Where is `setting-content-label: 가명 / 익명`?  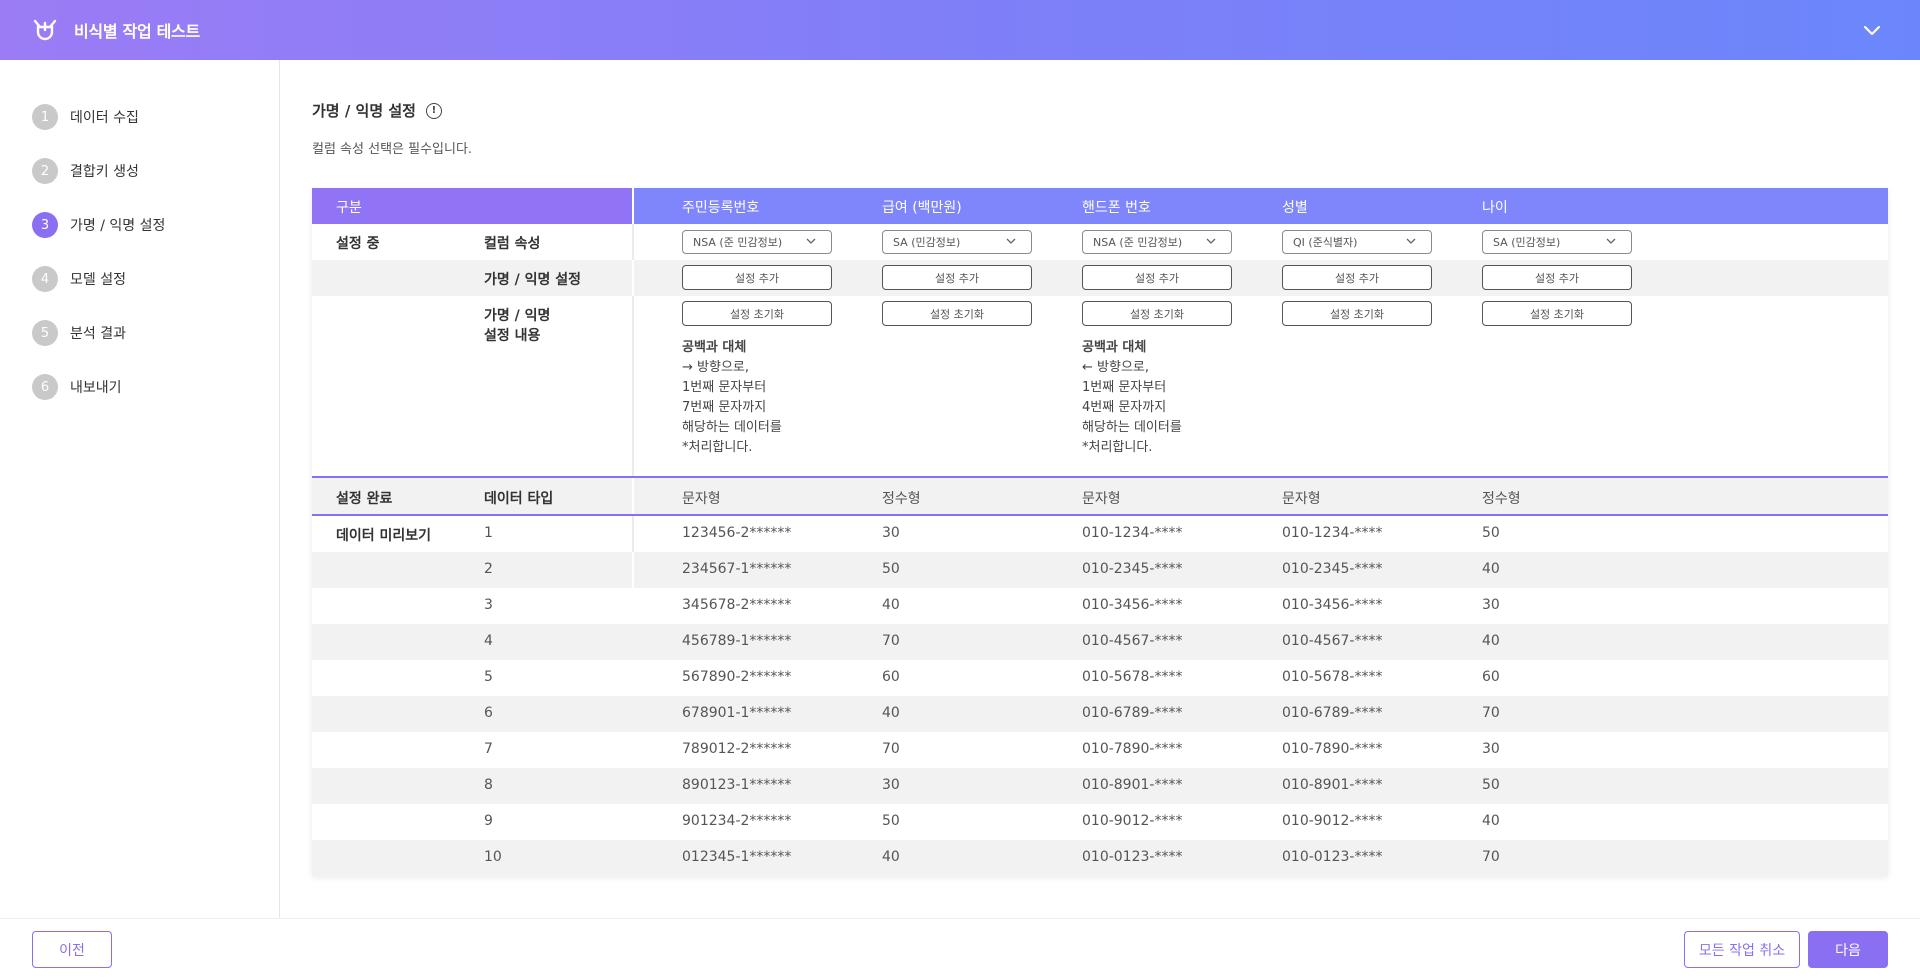 setting-content-label: 가명 / 익명 is located at coordinates (517, 316).